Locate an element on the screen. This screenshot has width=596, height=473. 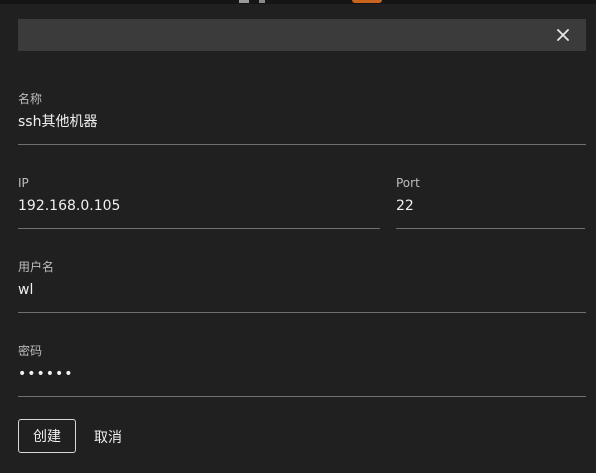
name-input is located at coordinates (302, 122).